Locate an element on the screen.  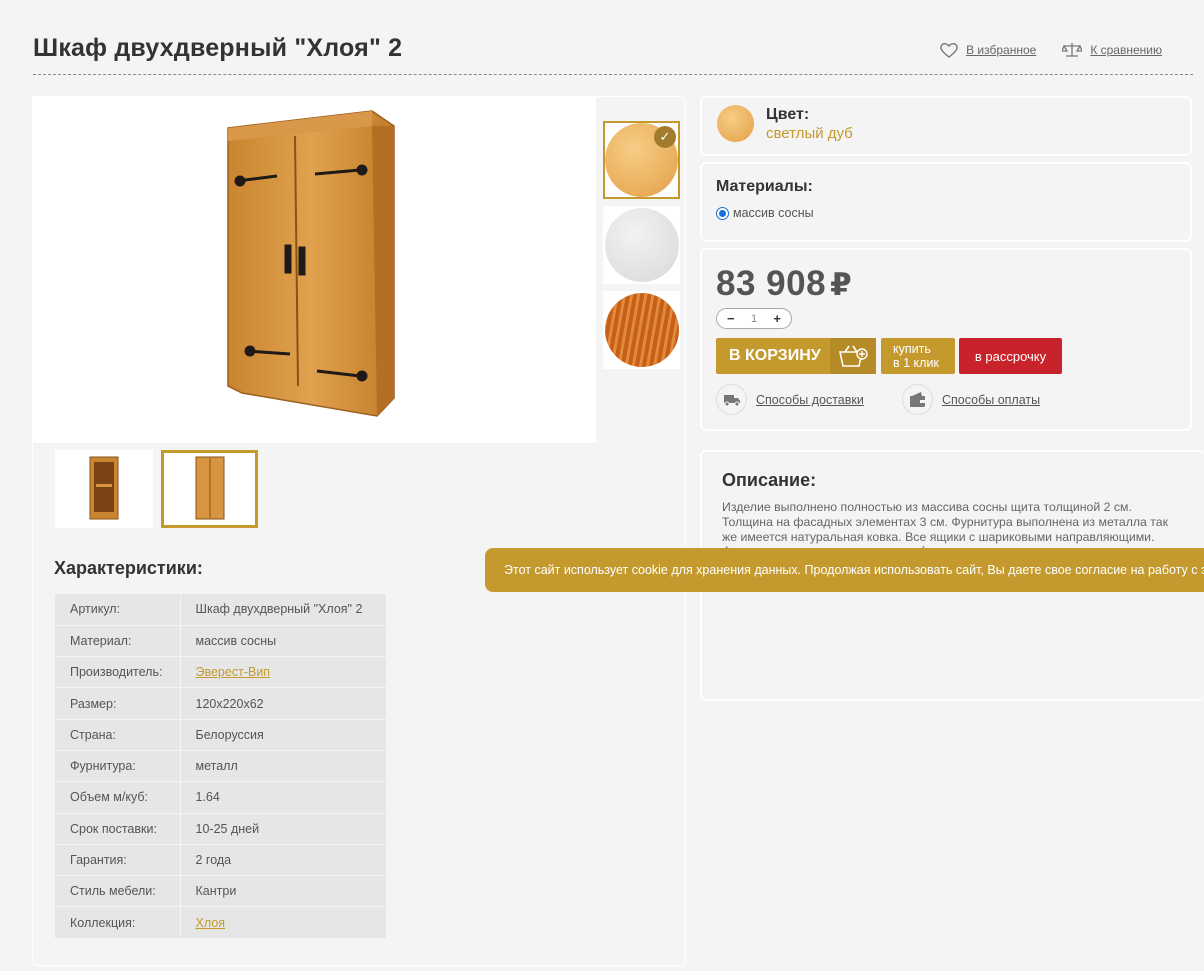
compare-link: К сравнению is located at coordinates (1112, 50).